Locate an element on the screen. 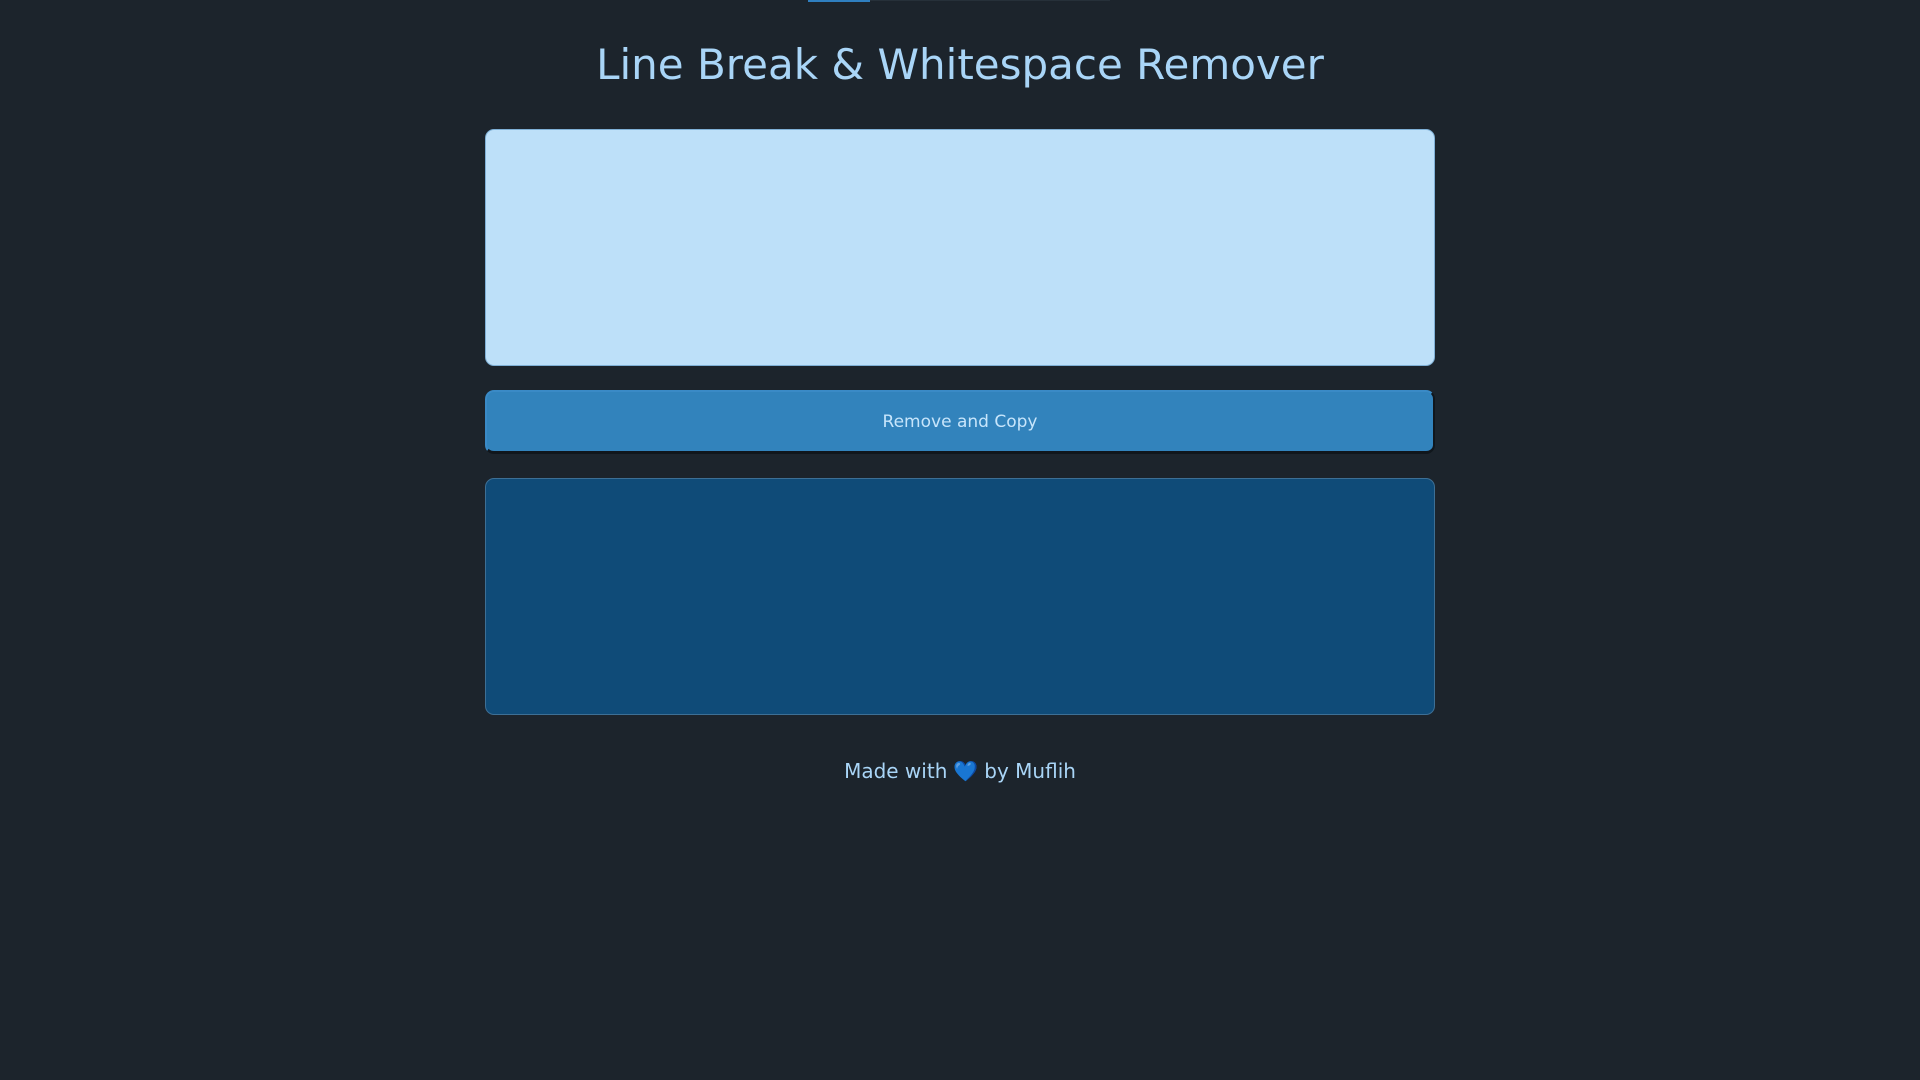 Image resolution: width=1920 pixels, height=1080 pixels. action-section: Remove and Copy is located at coordinates (960, 422).